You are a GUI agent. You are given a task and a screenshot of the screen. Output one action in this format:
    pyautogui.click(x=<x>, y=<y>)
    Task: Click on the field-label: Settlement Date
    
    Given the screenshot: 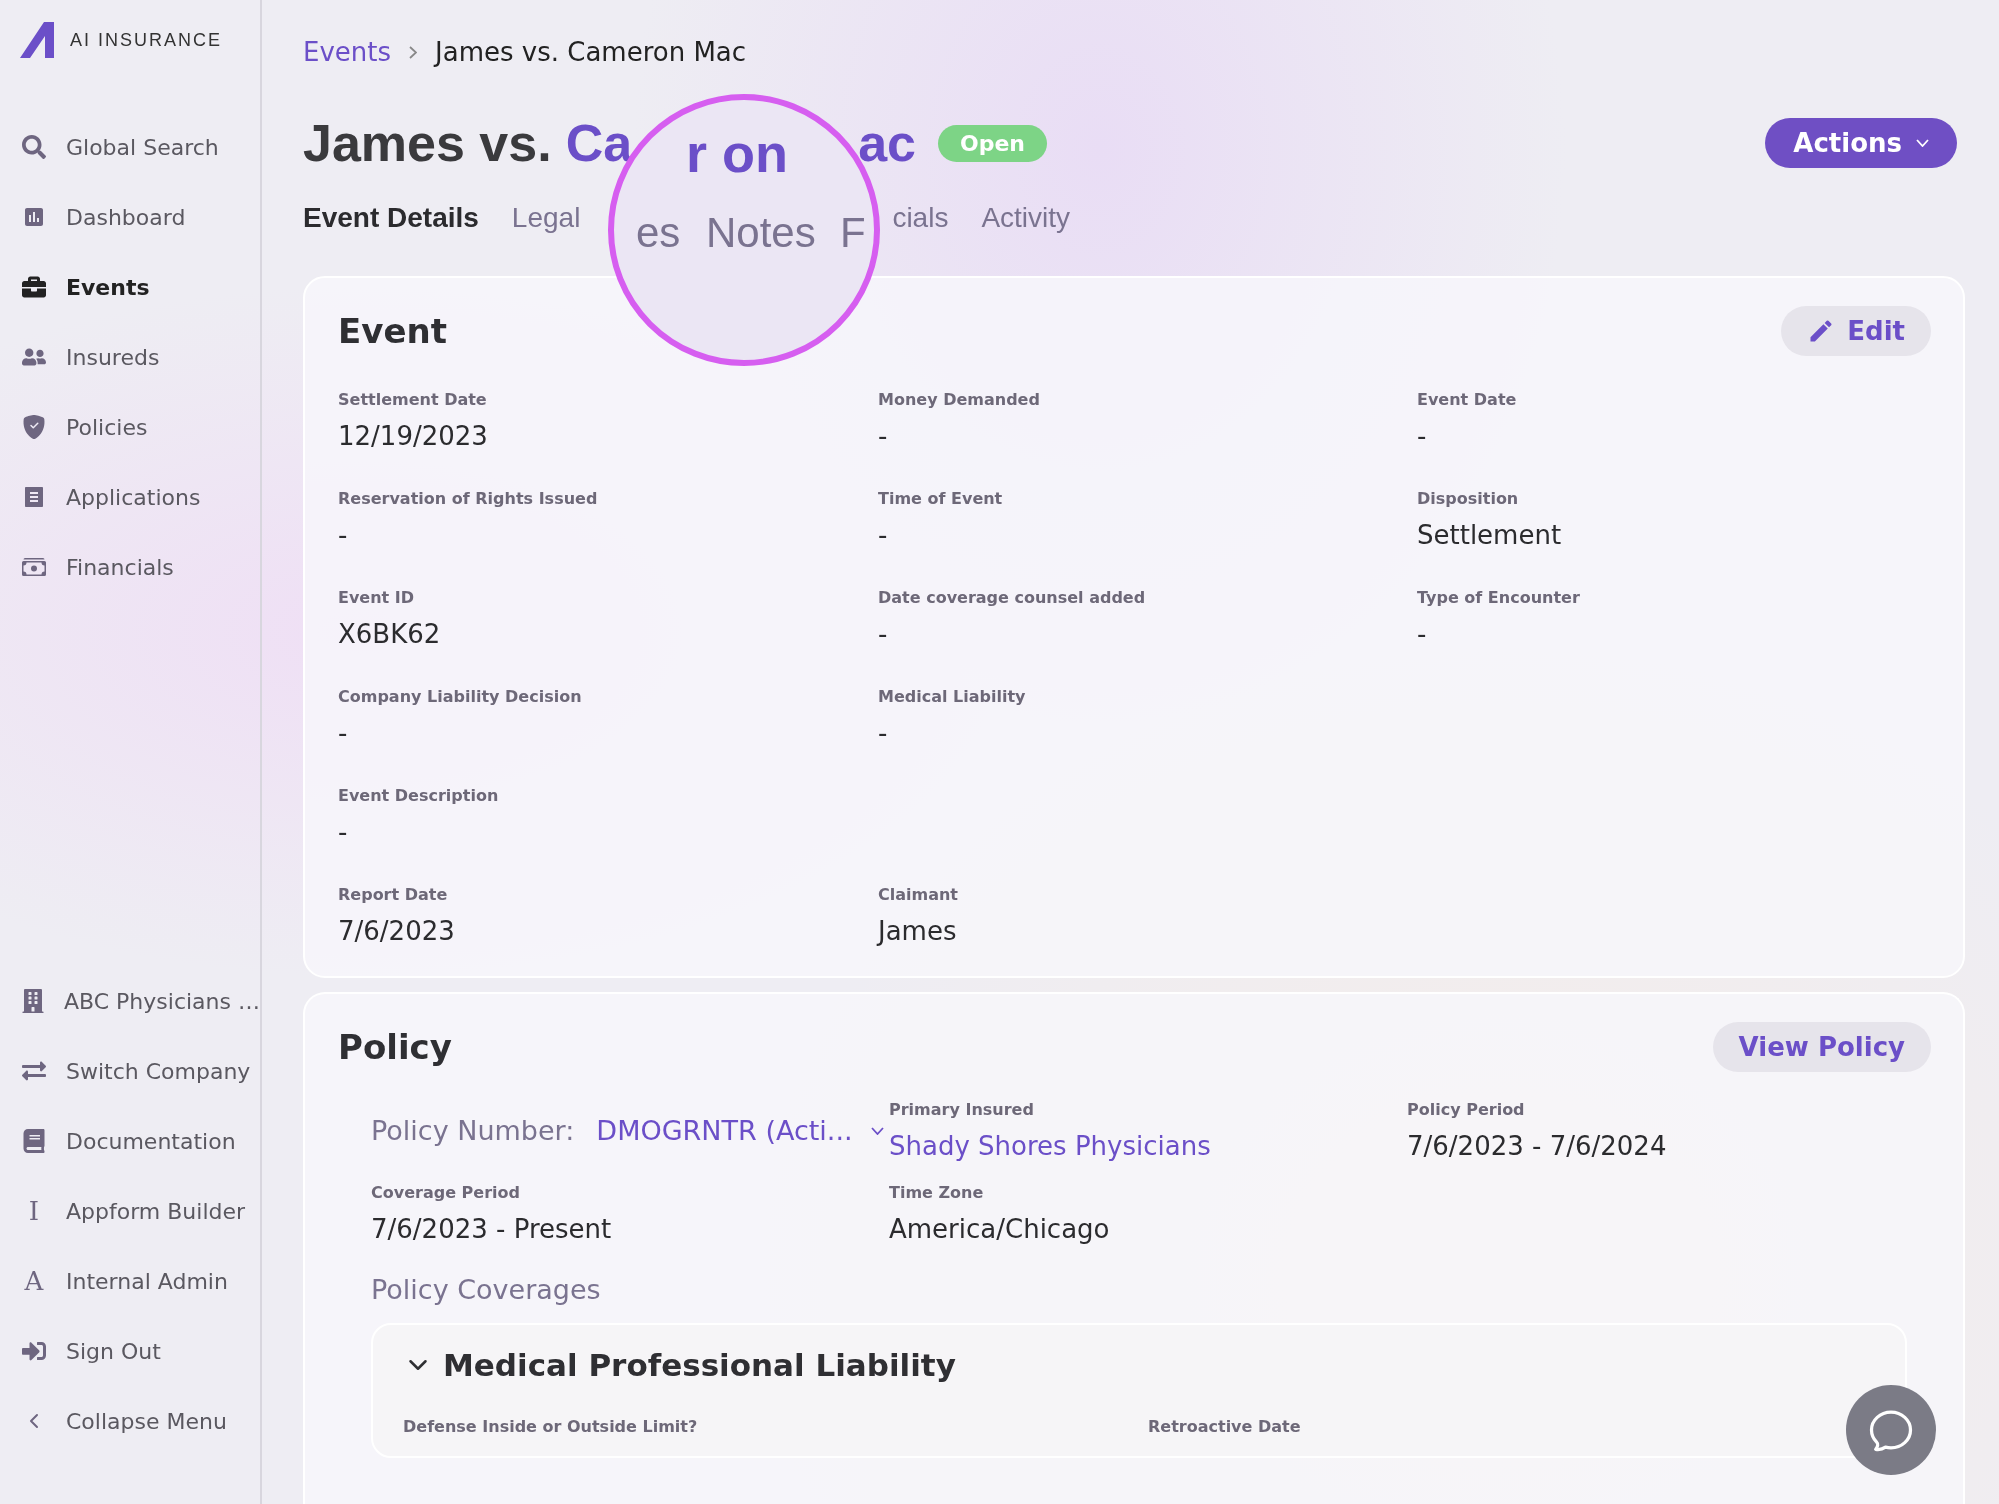 What is the action you would take?
    pyautogui.click(x=413, y=399)
    